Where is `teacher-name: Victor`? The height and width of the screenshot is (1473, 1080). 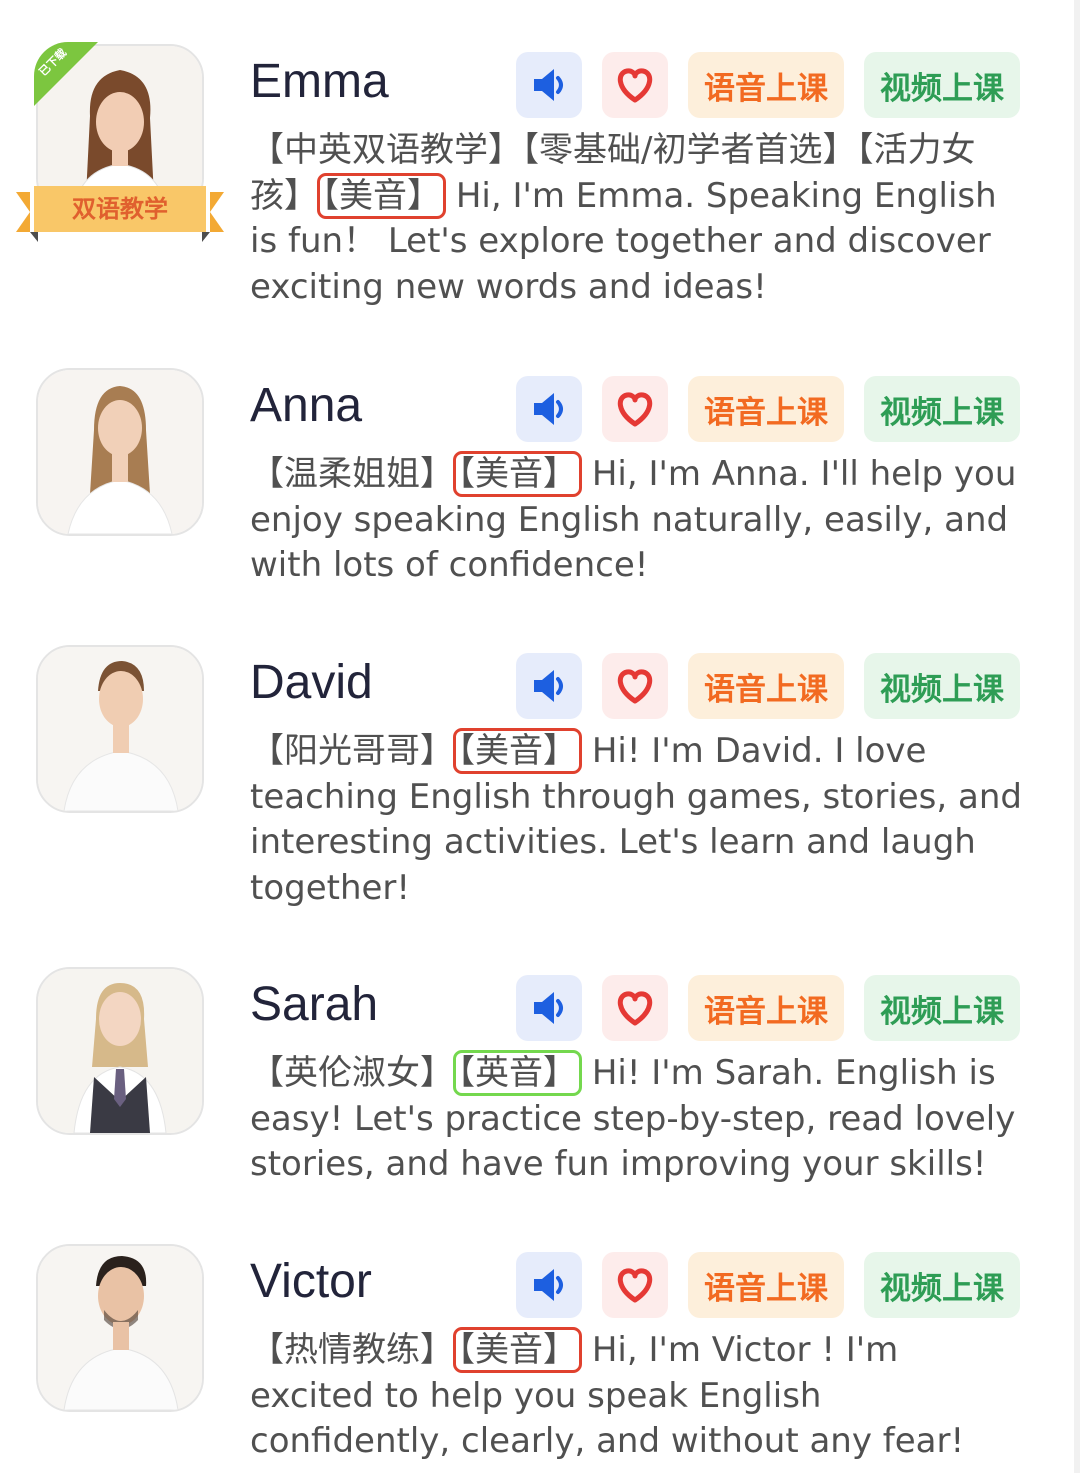
teacher-name: Victor is located at coordinates (311, 1281).